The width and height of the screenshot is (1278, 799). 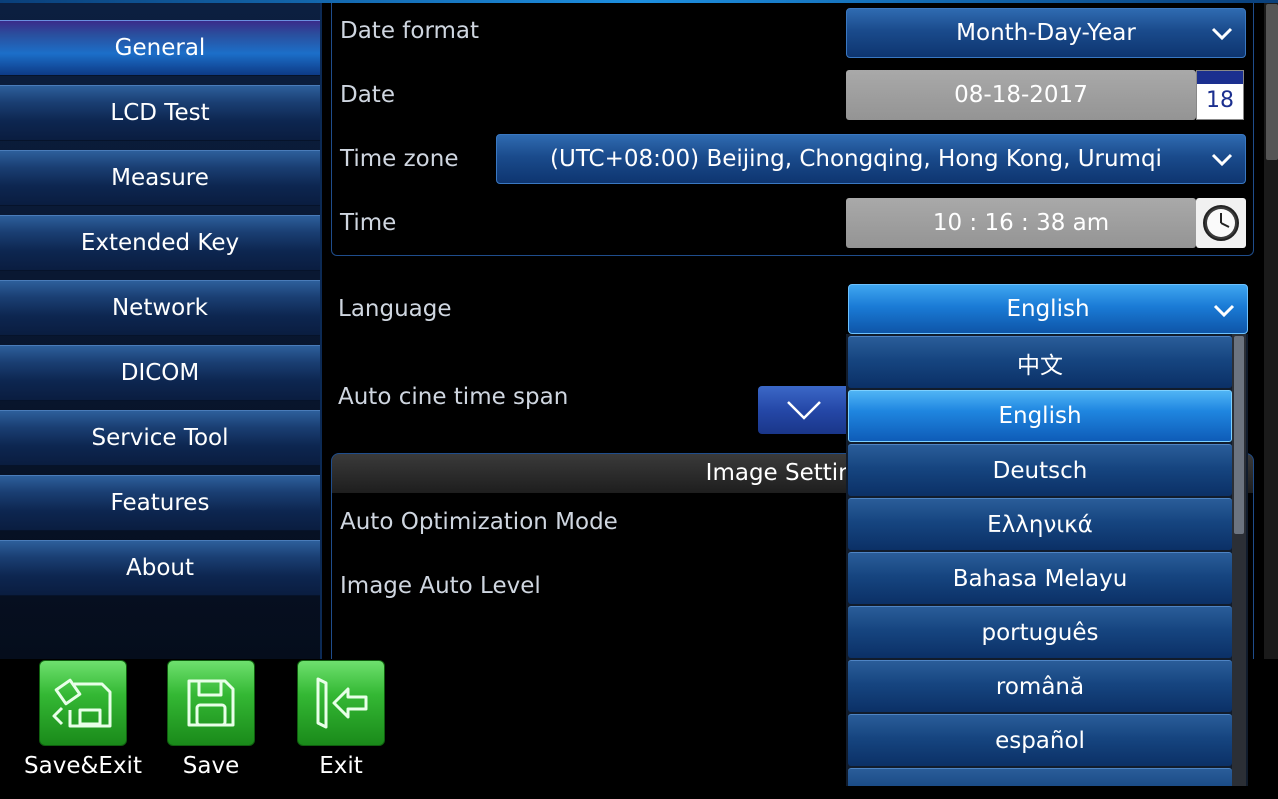 I want to click on clock-face-icon, so click(x=1221, y=223).